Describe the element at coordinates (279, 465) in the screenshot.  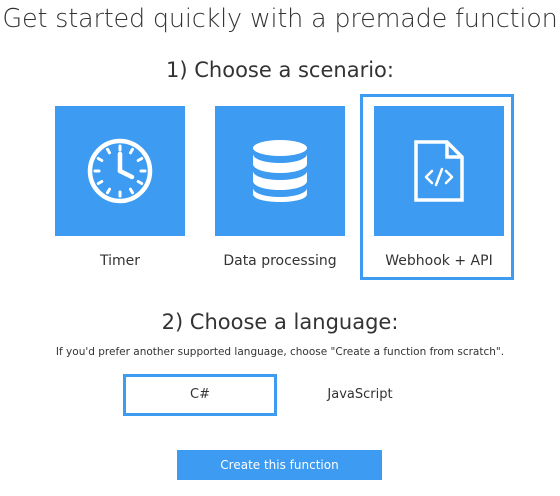
I see `create-function-button: Create this function` at that location.